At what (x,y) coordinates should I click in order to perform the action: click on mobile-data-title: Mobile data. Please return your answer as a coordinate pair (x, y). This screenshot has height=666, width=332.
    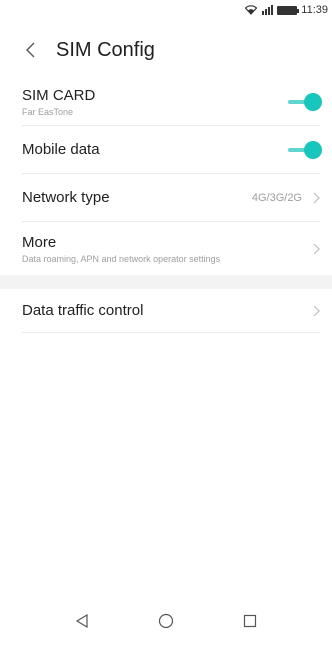
    Looking at the image, I should click on (61, 149).